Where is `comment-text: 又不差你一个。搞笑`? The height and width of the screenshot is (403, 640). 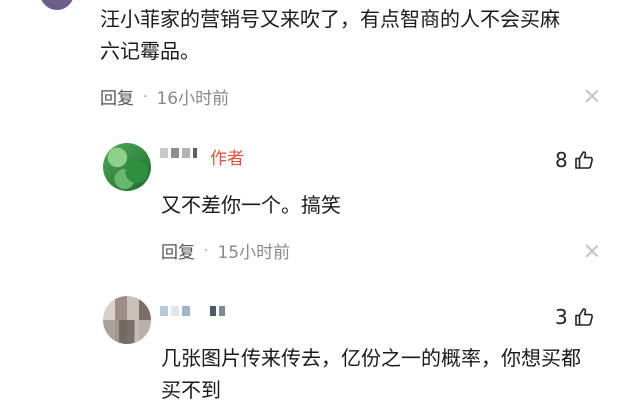 comment-text: 又不差你一个。搞笑 is located at coordinates (251, 205).